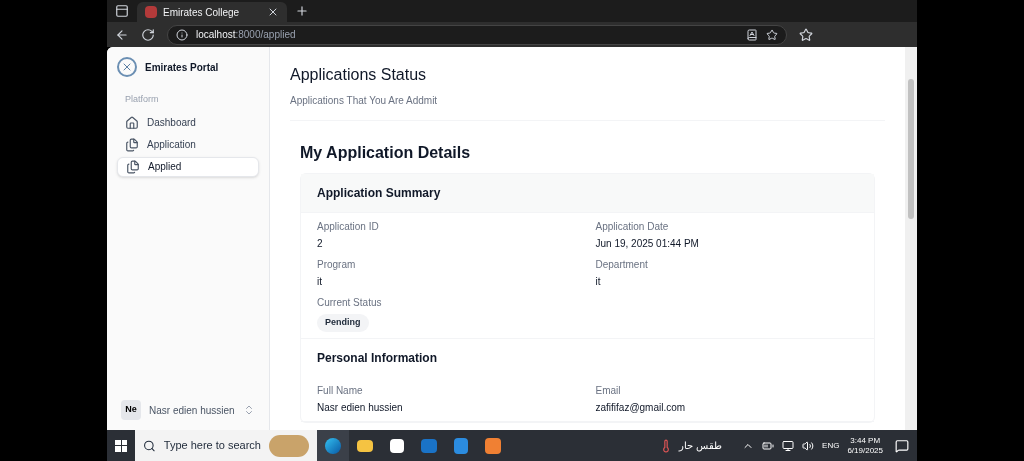 This screenshot has width=1024, height=461. What do you see at coordinates (273, 12) in the screenshot?
I see `close-icon` at bounding box center [273, 12].